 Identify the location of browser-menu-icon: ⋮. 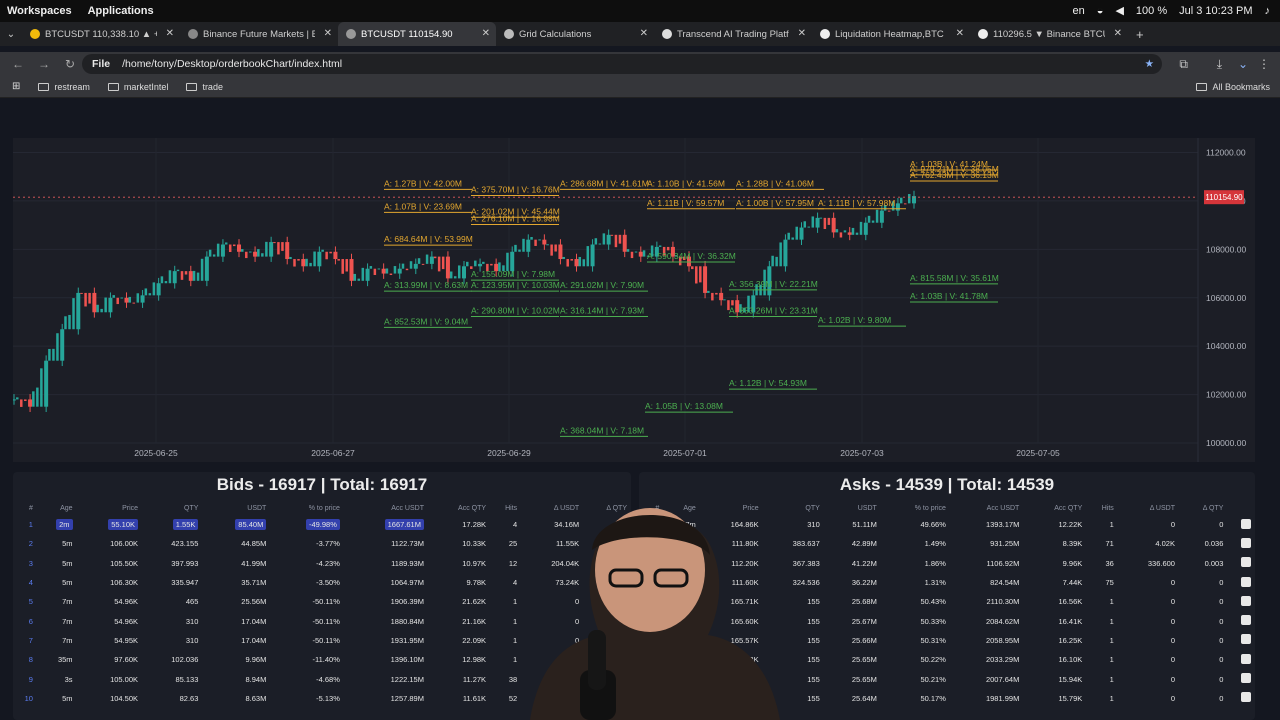
(1264, 64).